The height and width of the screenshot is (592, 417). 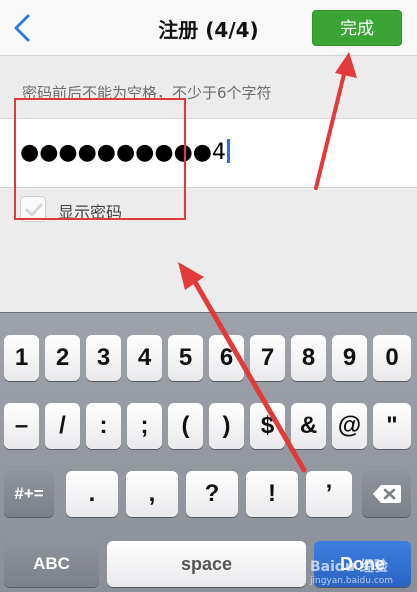 What do you see at coordinates (92, 494) in the screenshot?
I see `key-period: .` at bounding box center [92, 494].